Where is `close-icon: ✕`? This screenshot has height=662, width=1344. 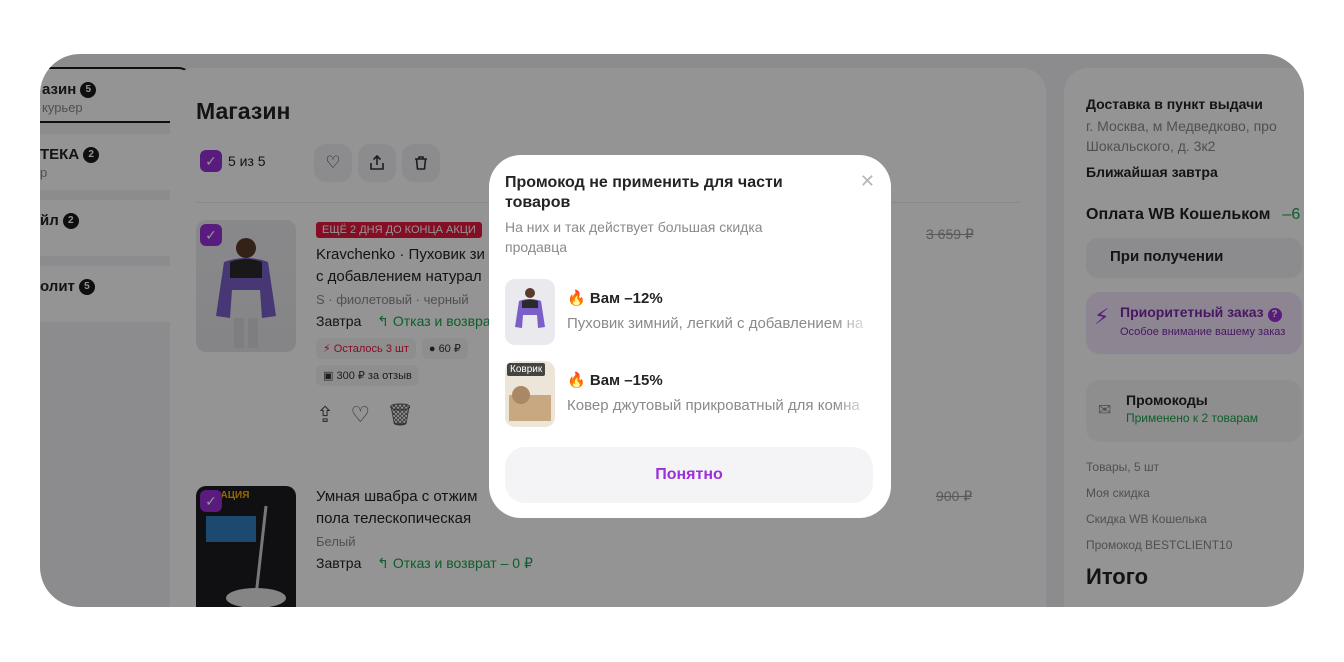 close-icon: ✕ is located at coordinates (867, 181).